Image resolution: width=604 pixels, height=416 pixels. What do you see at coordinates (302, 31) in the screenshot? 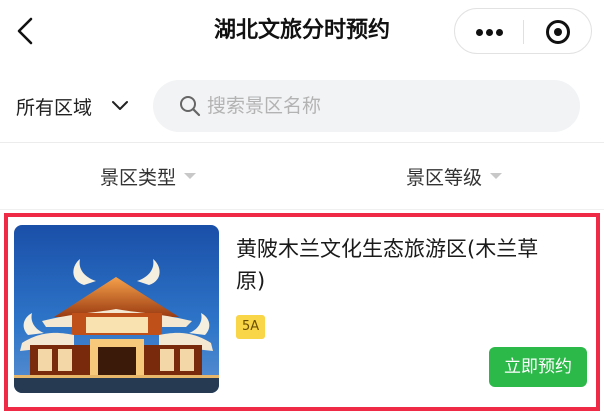
I see `top-nav-bar: 湖北文旅分时预约` at bounding box center [302, 31].